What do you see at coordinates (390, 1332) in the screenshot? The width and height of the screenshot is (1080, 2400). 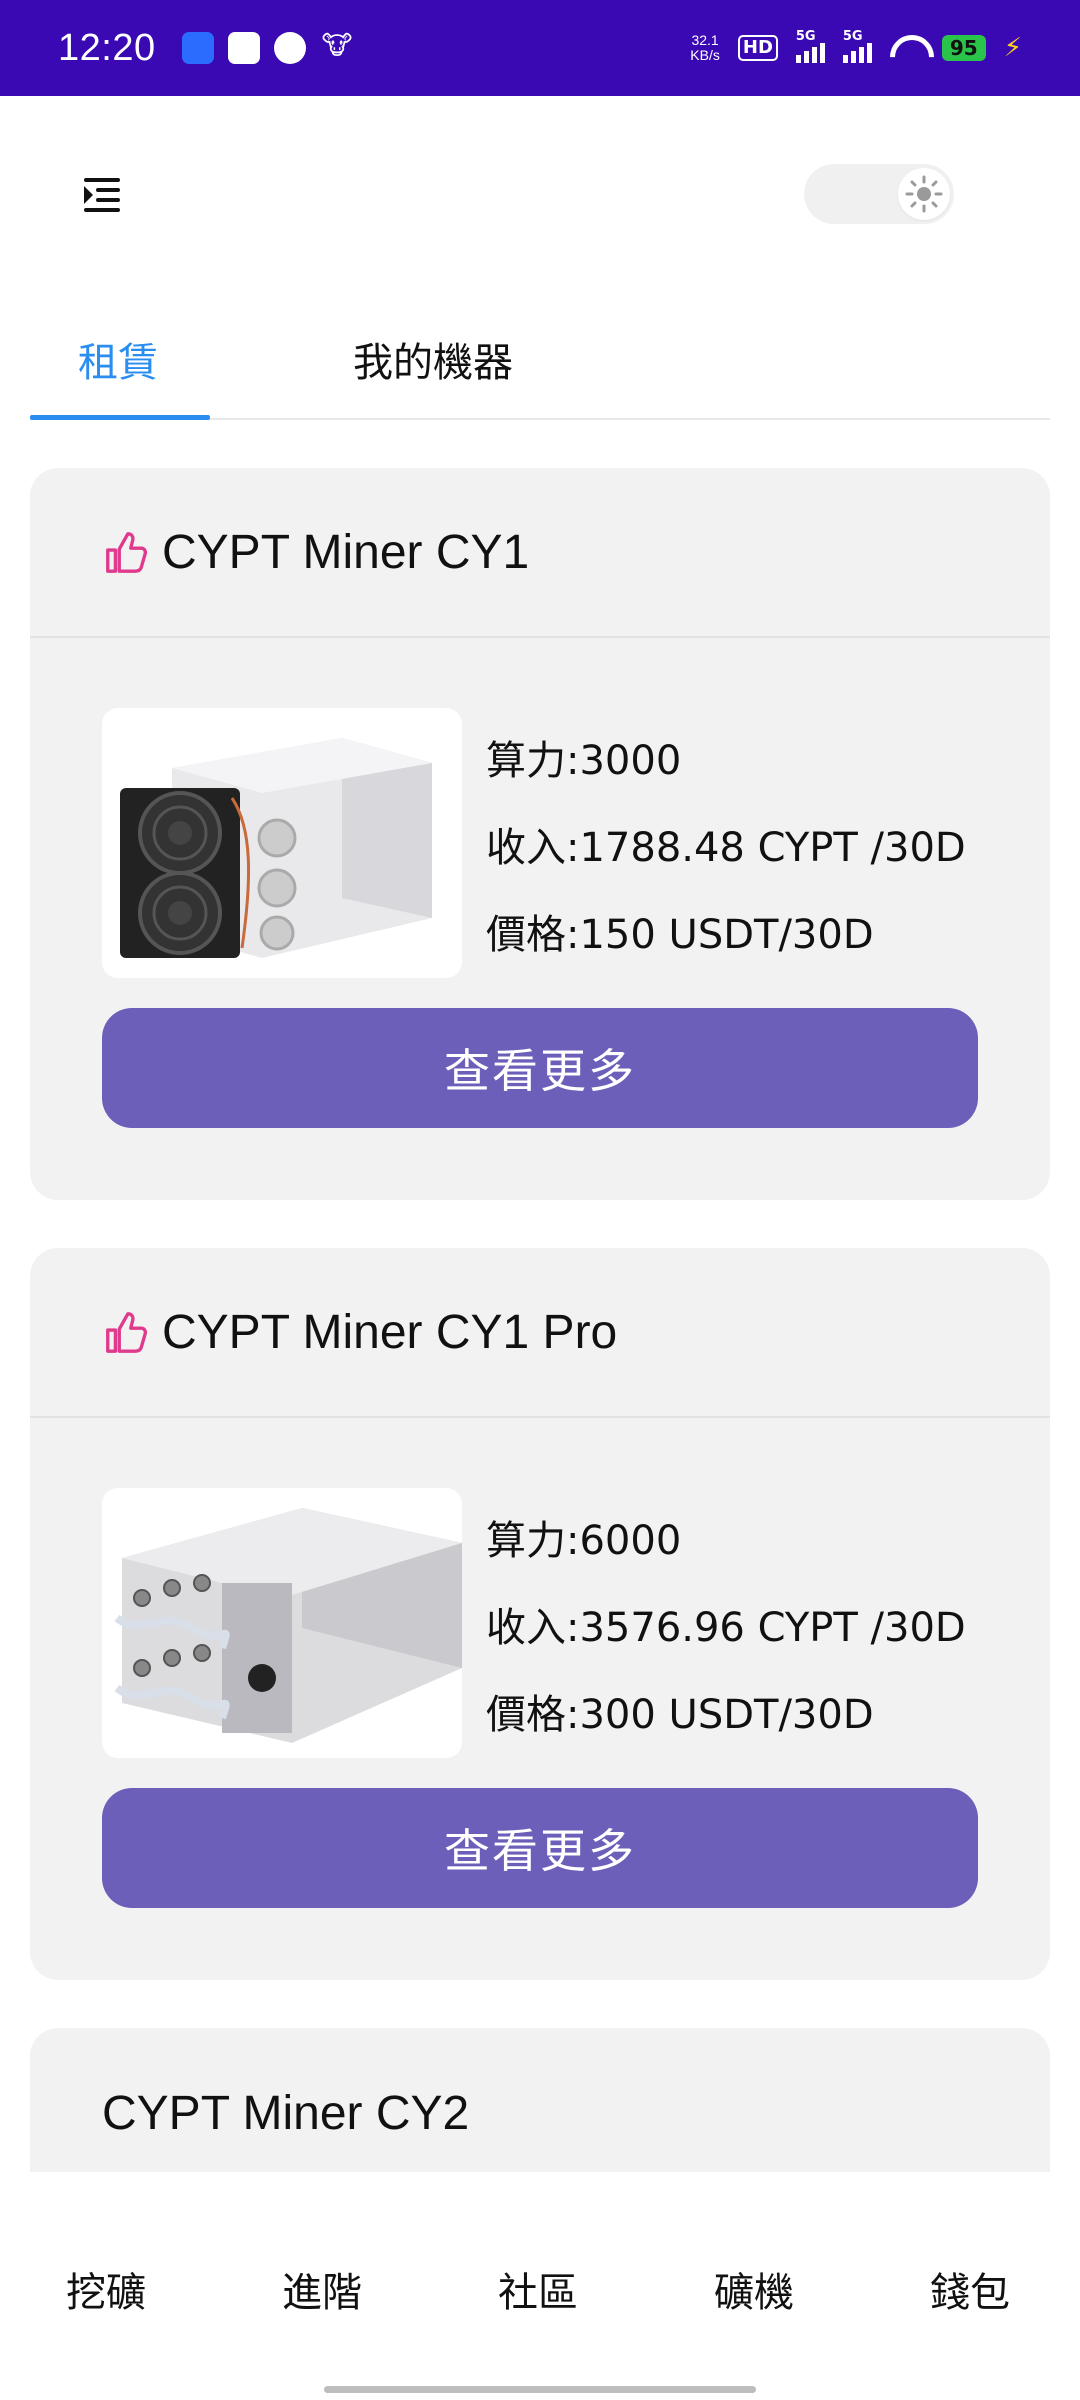 I see `card-title: CYPT Miner CY1 Pro` at bounding box center [390, 1332].